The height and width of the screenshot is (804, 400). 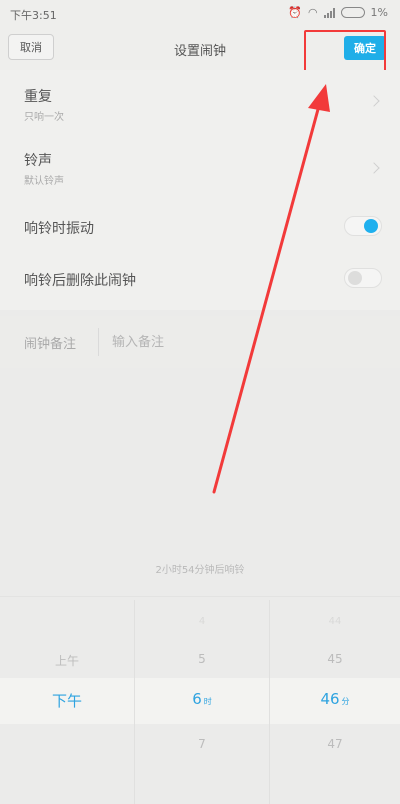 What do you see at coordinates (312, 12) in the screenshot?
I see `wifi-icon: ◠` at bounding box center [312, 12].